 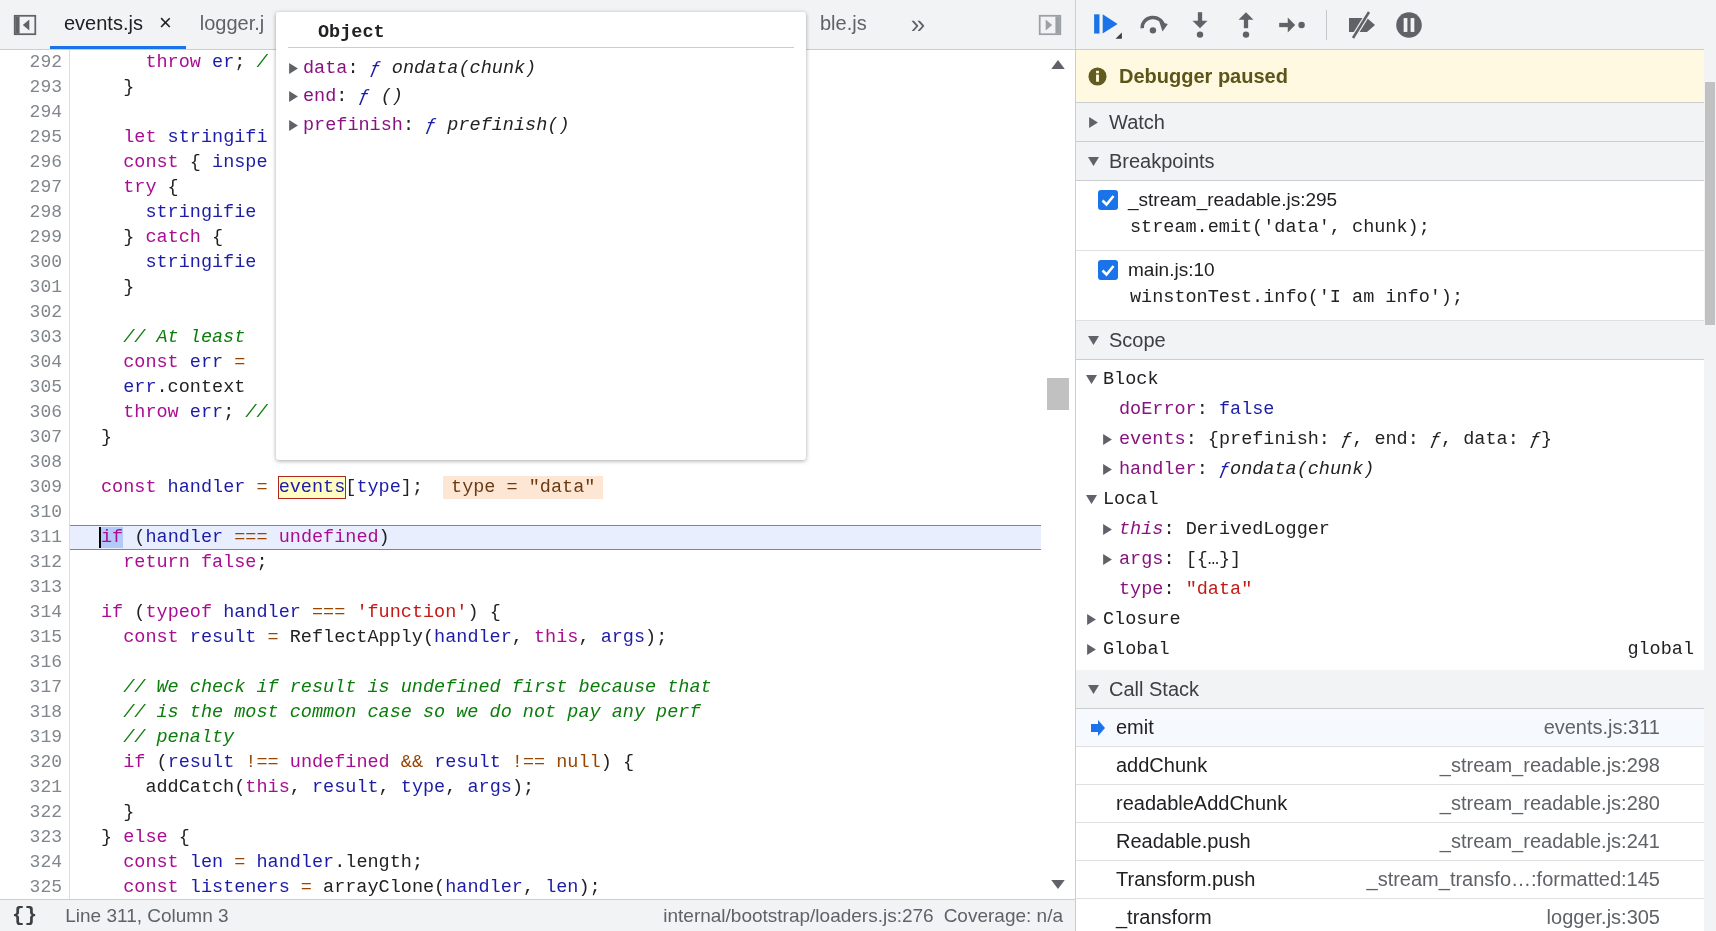 I want to click on scope-group: Global, so click(x=1136, y=649).